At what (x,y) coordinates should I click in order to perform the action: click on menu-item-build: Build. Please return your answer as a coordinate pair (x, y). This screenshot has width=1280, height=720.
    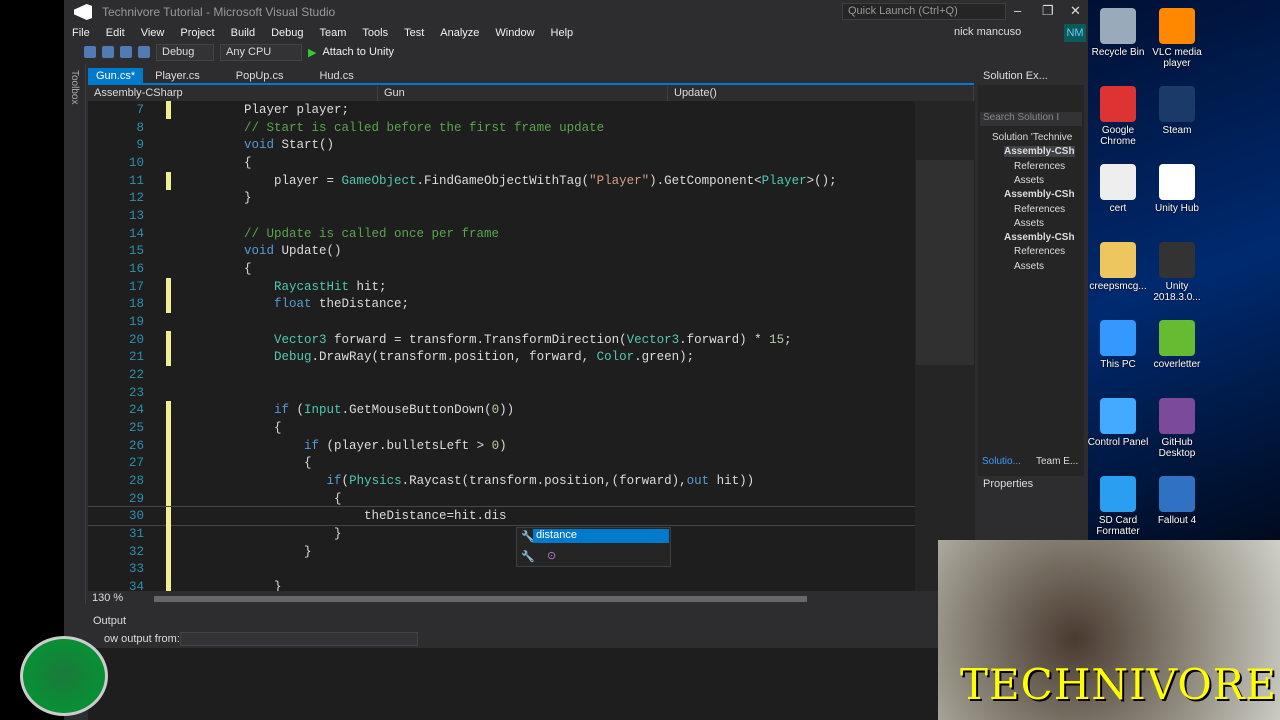
    Looking at the image, I should click on (243, 33).